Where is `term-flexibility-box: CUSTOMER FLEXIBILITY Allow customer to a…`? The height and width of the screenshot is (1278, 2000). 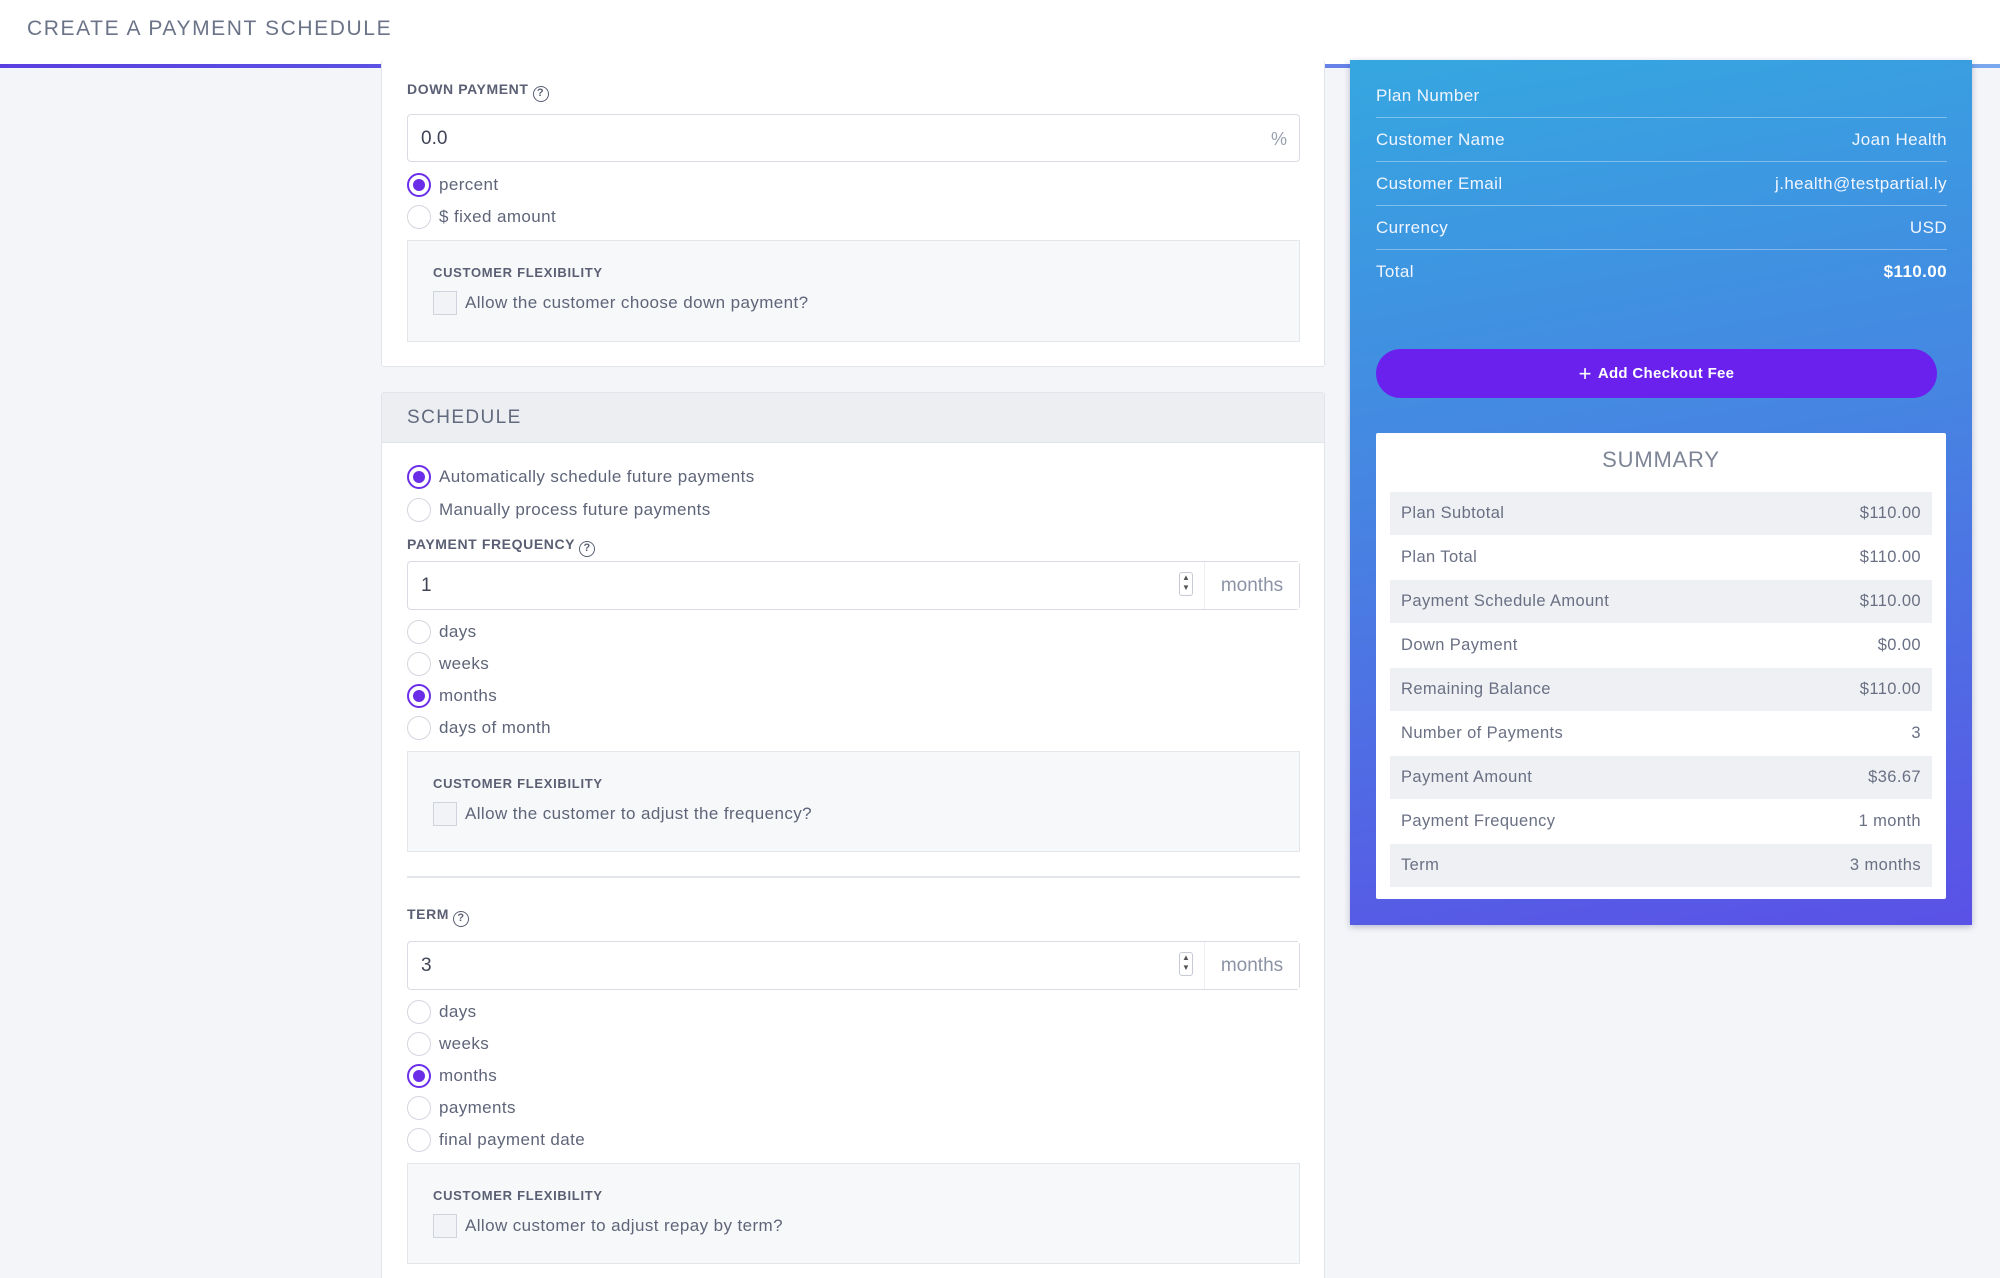 term-flexibility-box: CUSTOMER FLEXIBILITY Allow customer to a… is located at coordinates (853, 1213).